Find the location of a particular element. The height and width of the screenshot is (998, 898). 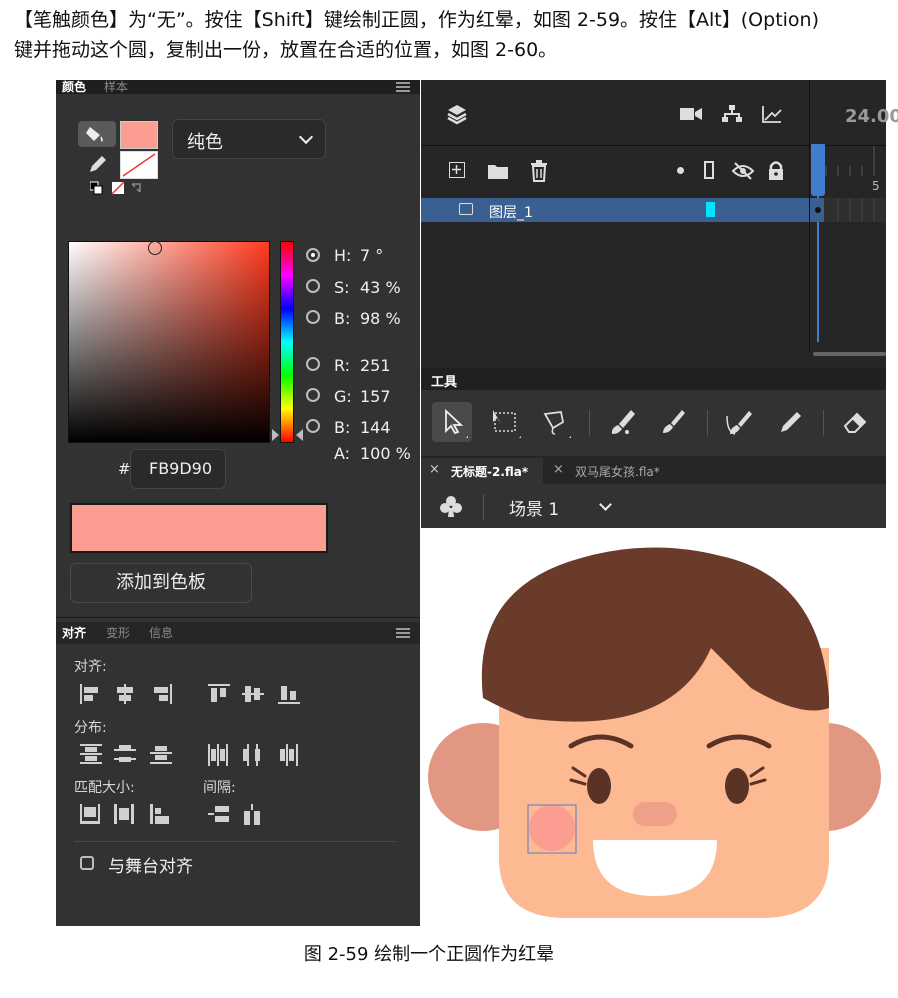

color-picker-cursor is located at coordinates (155, 248).